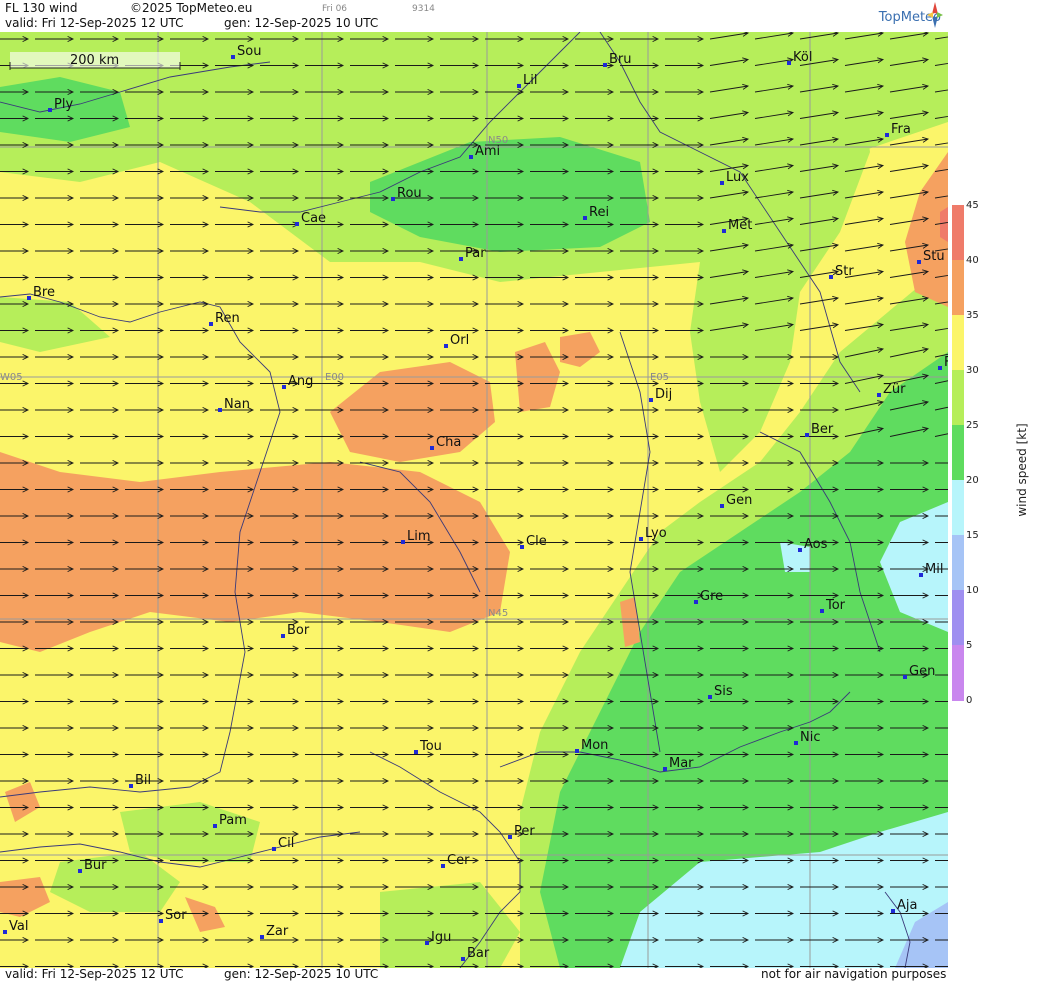 This screenshot has width=1039, height=983. Describe the element at coordinates (681, 763) in the screenshot. I see `city-label: Mar` at that location.